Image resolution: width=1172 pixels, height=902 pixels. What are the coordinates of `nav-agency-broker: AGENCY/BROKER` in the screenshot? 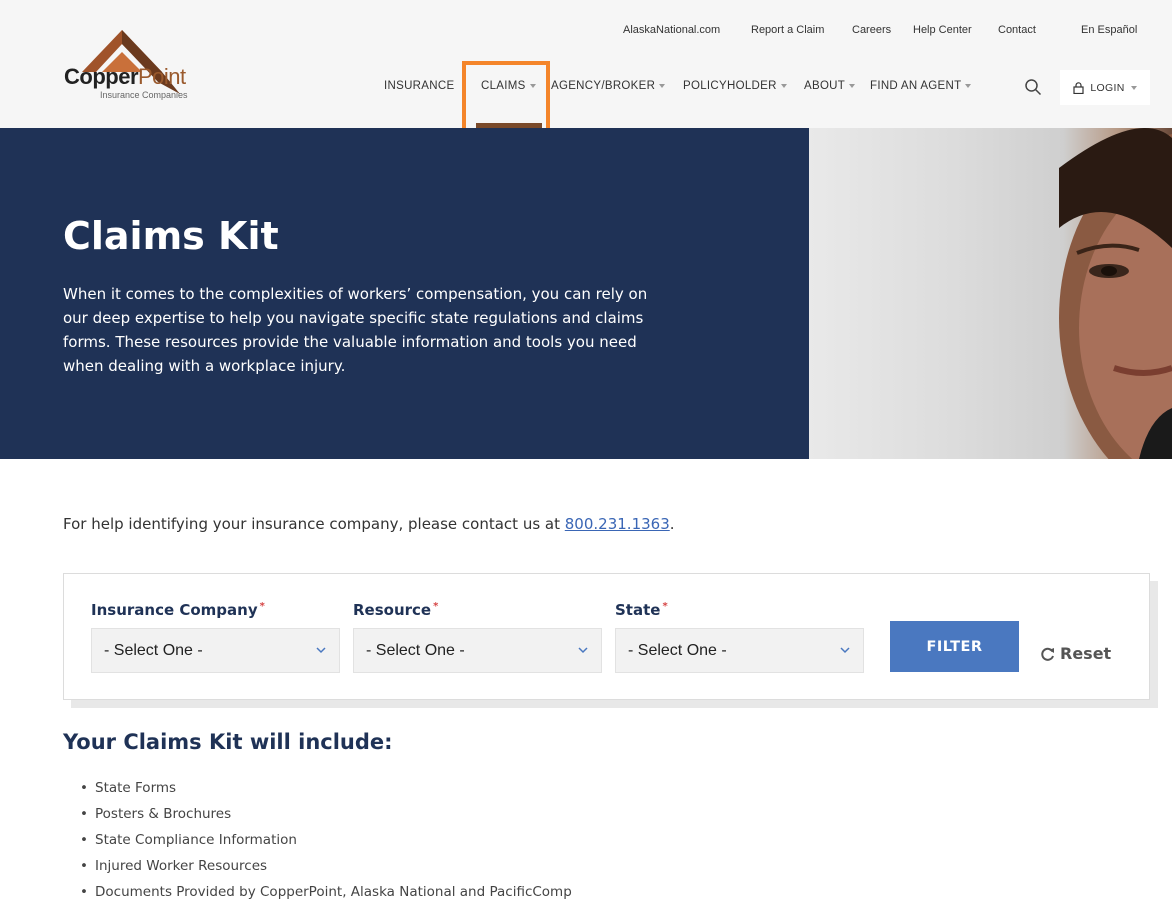 It's located at (608, 86).